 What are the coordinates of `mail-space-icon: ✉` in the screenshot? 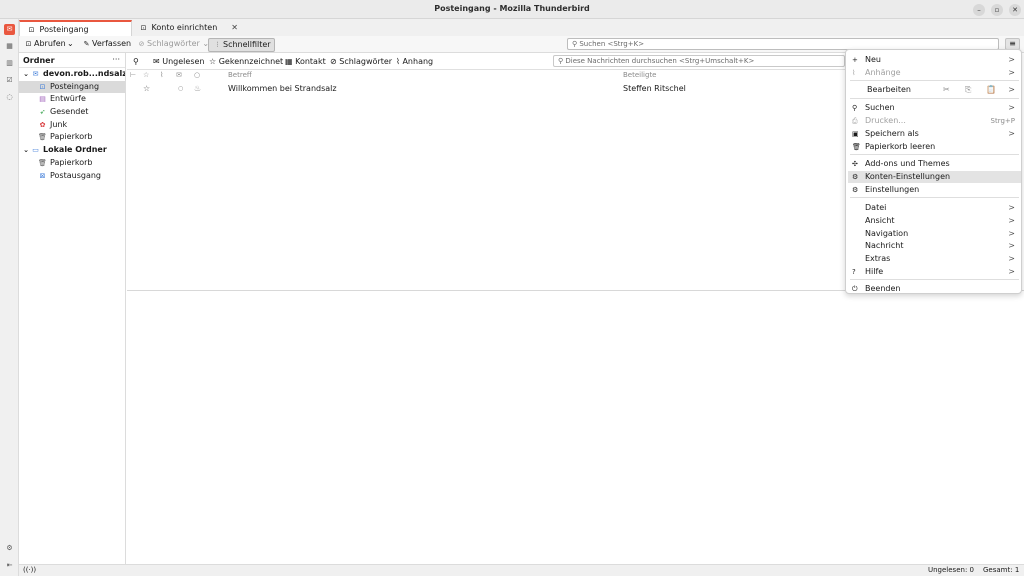 It's located at (9, 29).